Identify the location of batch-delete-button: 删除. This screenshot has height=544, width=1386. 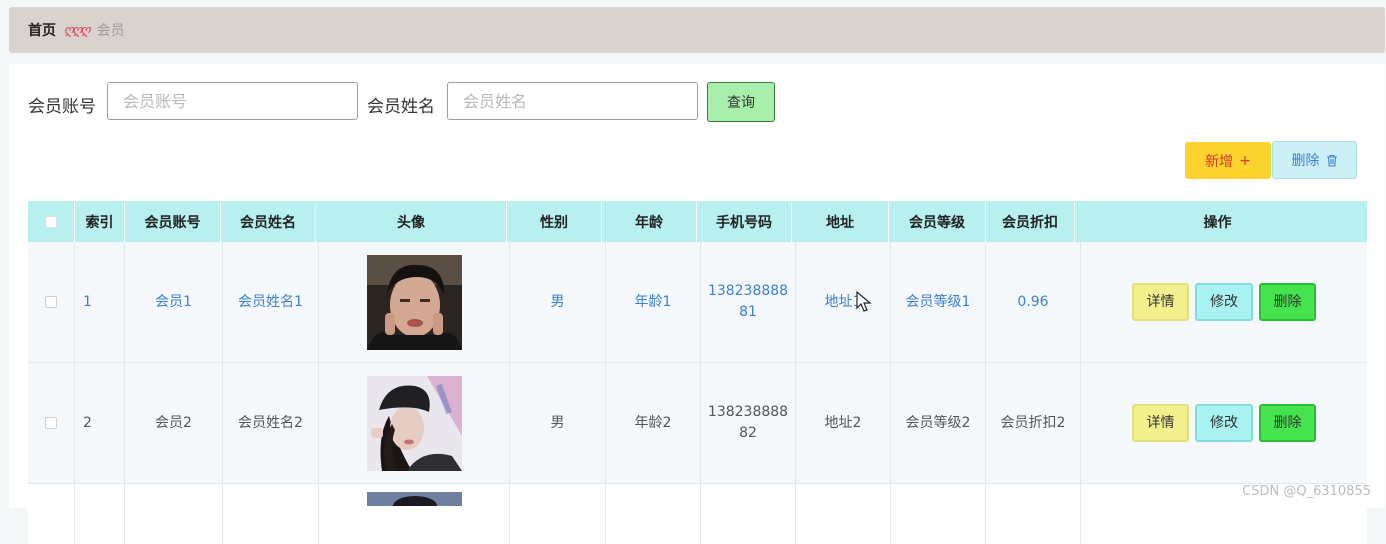
(1314, 160).